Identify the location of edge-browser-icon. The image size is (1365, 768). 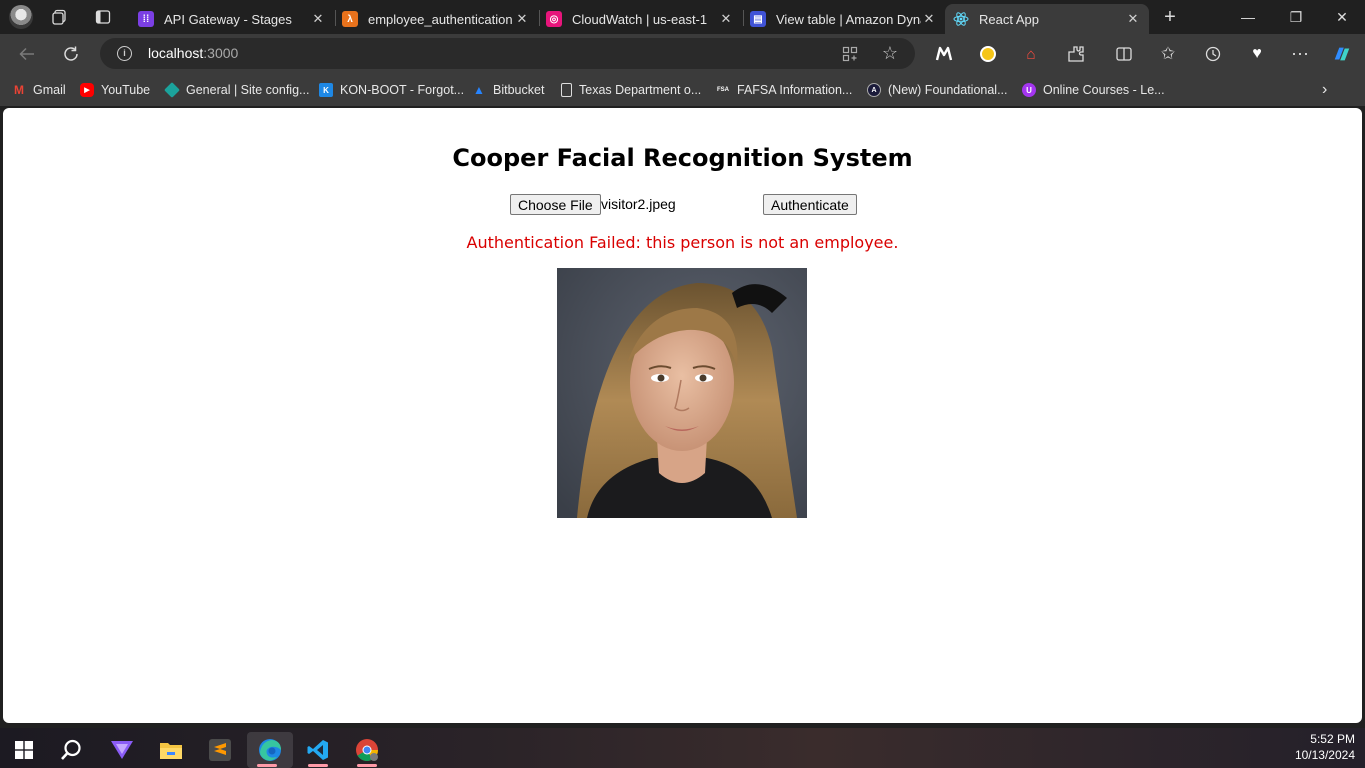
(270, 750).